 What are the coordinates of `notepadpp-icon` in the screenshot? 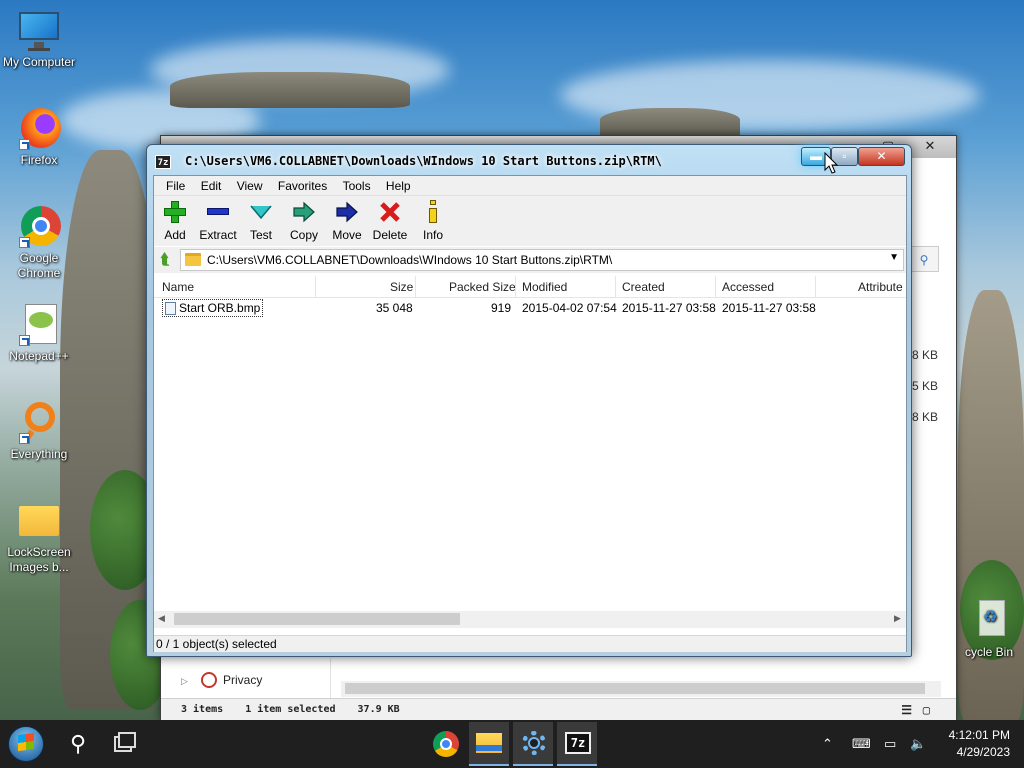 It's located at (39, 324).